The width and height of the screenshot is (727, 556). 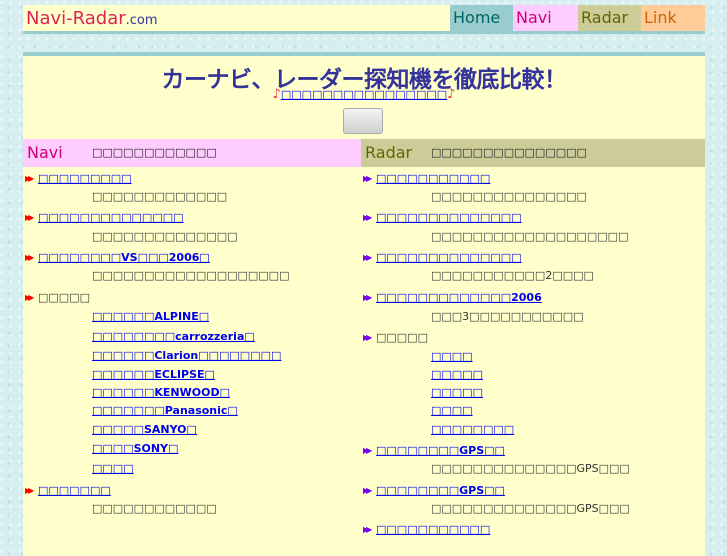 What do you see at coordinates (509, 152) in the screenshot?
I see `radar-heading-desc: □□□□□□□□□□□□□□□` at bounding box center [509, 152].